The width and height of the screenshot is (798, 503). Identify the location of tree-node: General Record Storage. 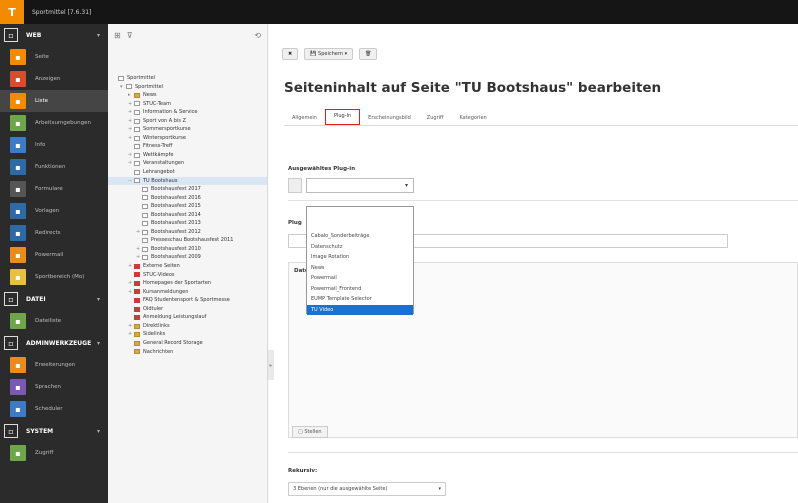
(187, 343).